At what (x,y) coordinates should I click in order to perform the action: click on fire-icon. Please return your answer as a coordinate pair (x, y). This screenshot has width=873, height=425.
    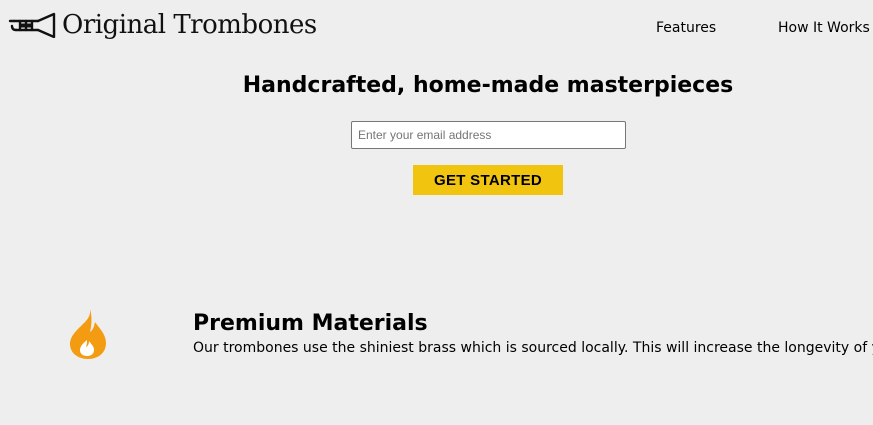
    Looking at the image, I should click on (88, 334).